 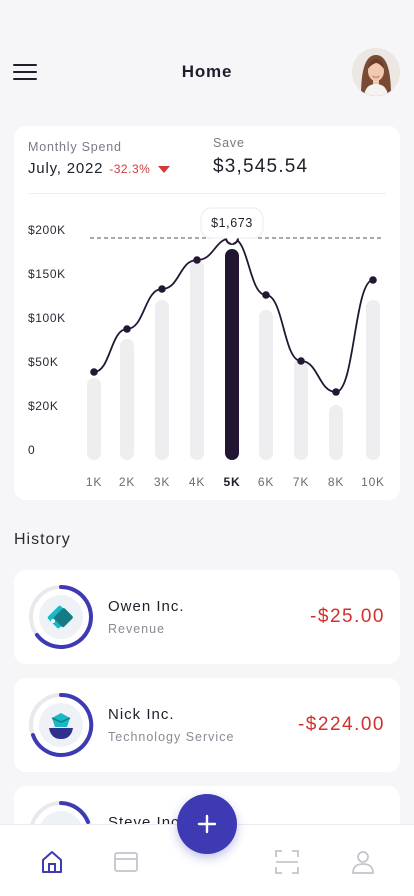 I want to click on history-item-nick: Nick Inc. Technology Service -$224.00, so click(x=207, y=725).